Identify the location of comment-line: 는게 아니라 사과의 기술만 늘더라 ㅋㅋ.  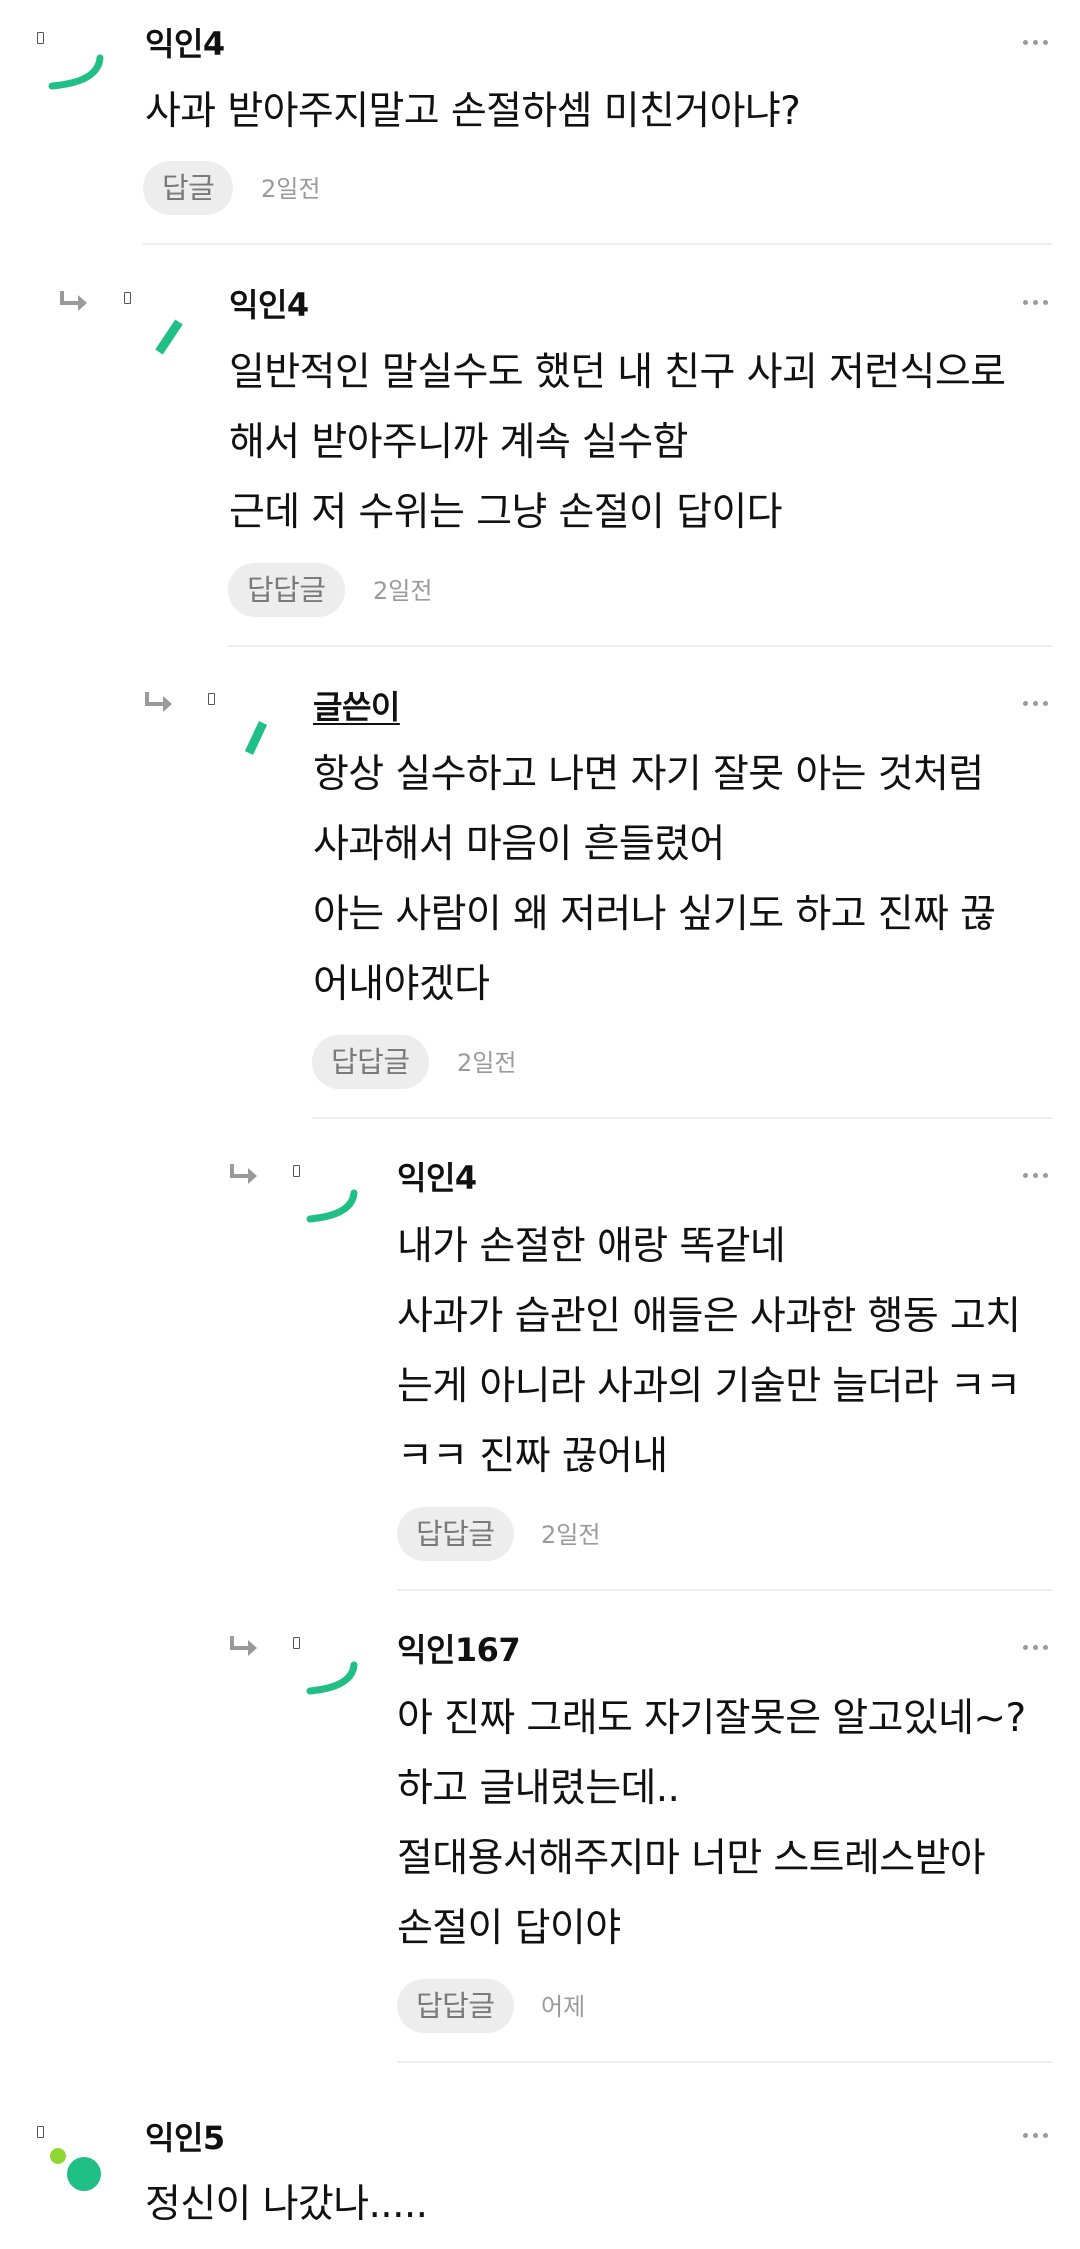
(709, 1386).